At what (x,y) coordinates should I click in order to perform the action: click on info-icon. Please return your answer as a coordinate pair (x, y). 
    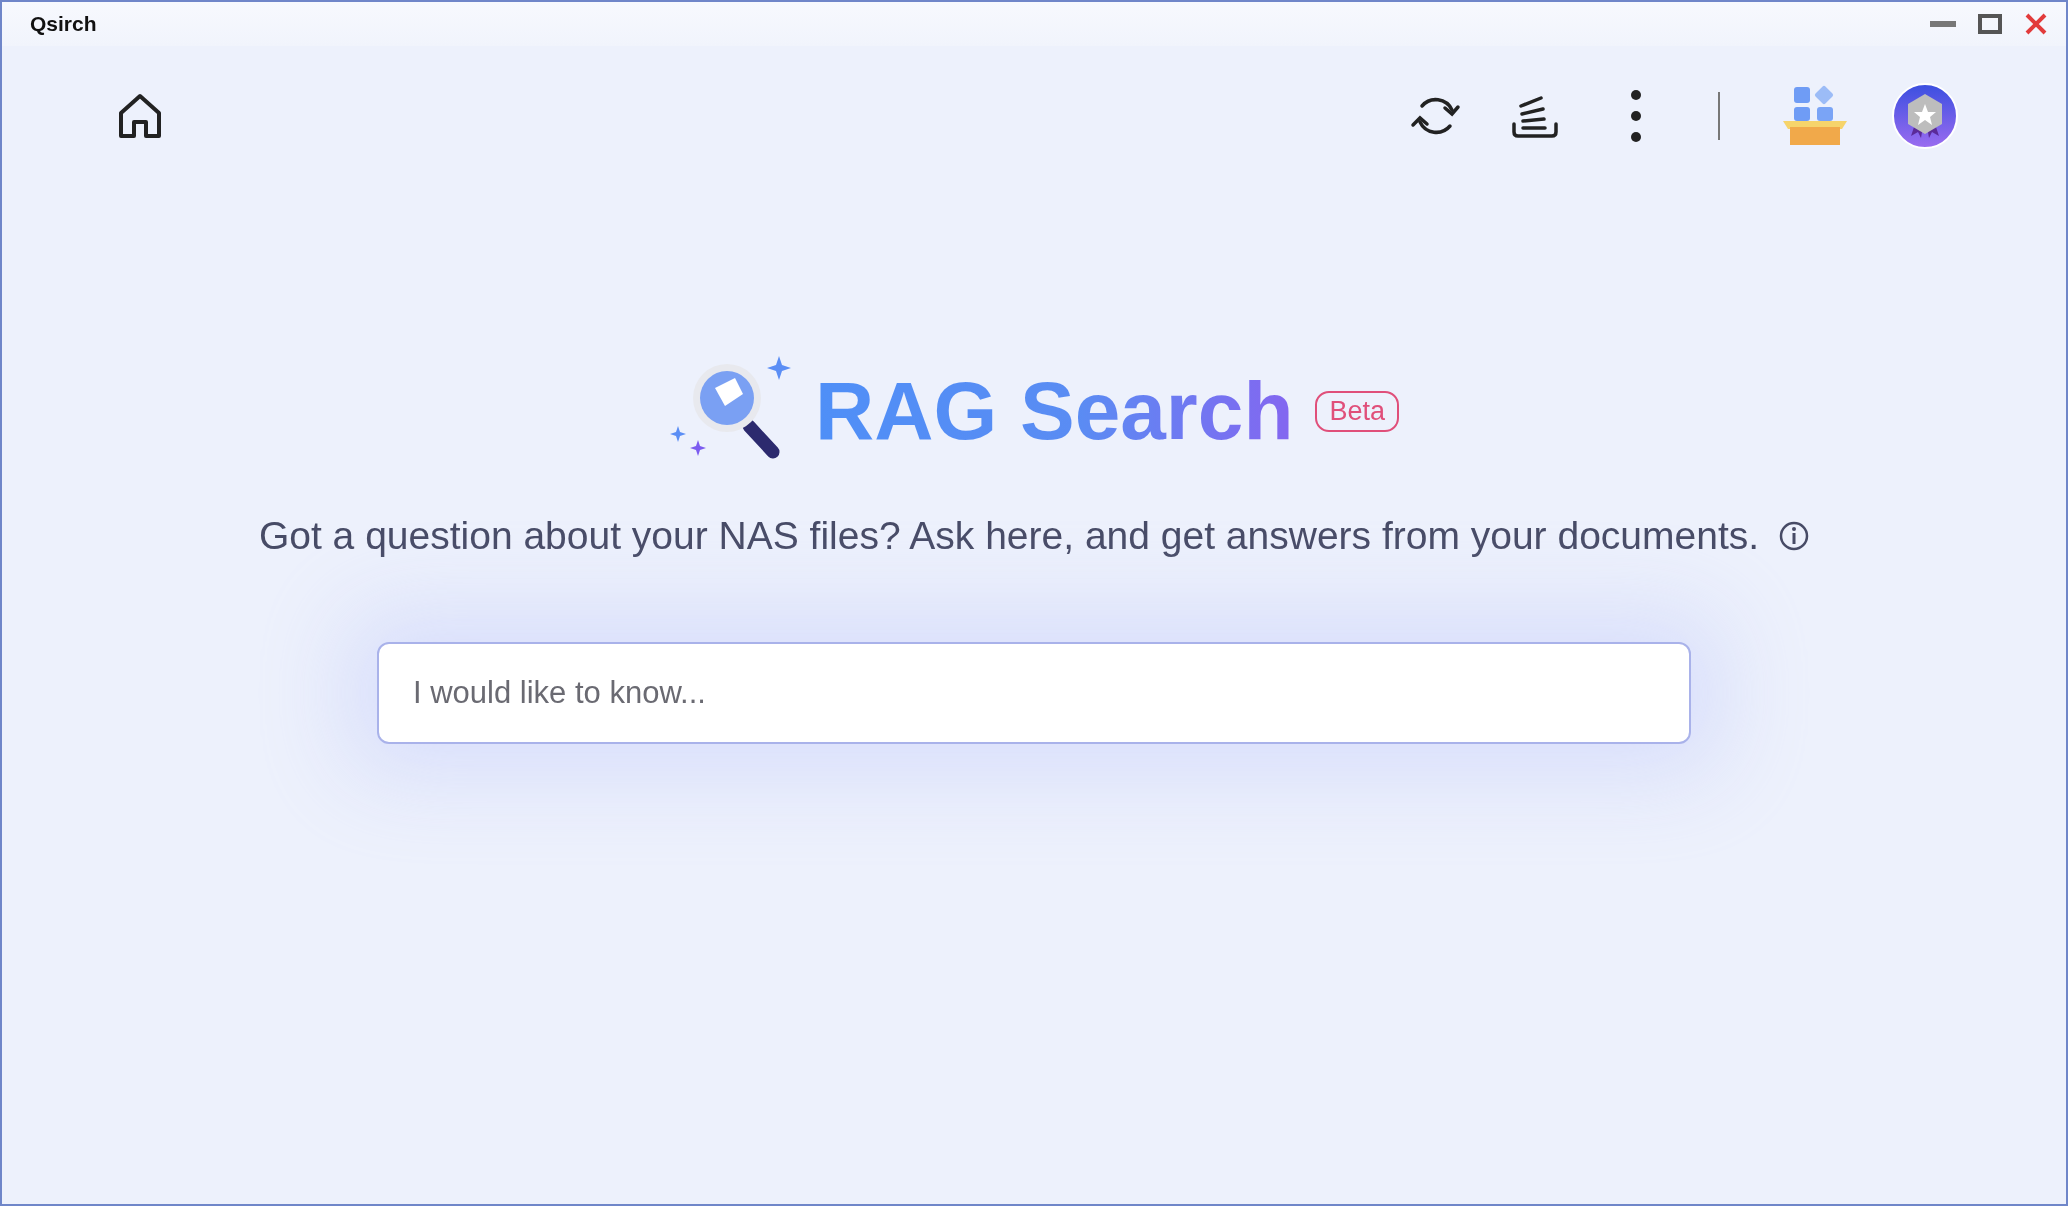
    Looking at the image, I should click on (1794, 536).